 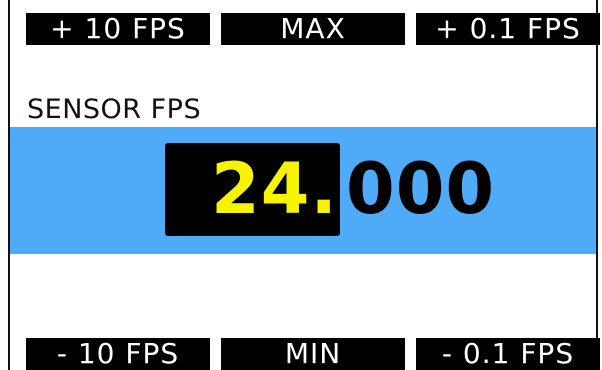 I want to click on value-integer-cursor: 24., so click(x=253, y=189).